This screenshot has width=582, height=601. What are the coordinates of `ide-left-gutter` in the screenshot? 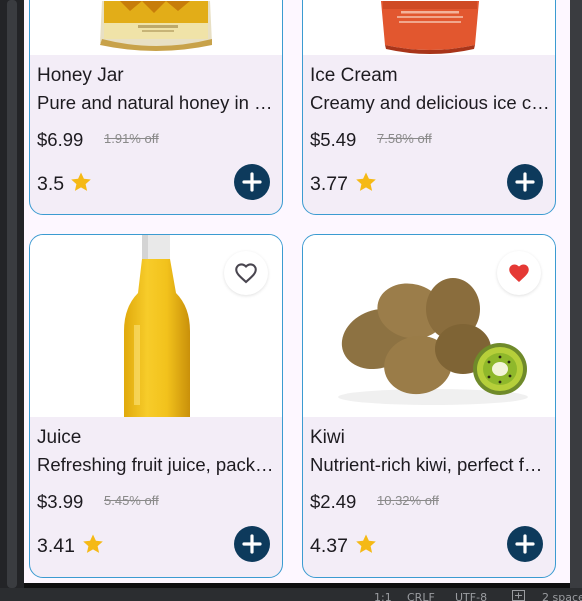 It's located at (12, 294).